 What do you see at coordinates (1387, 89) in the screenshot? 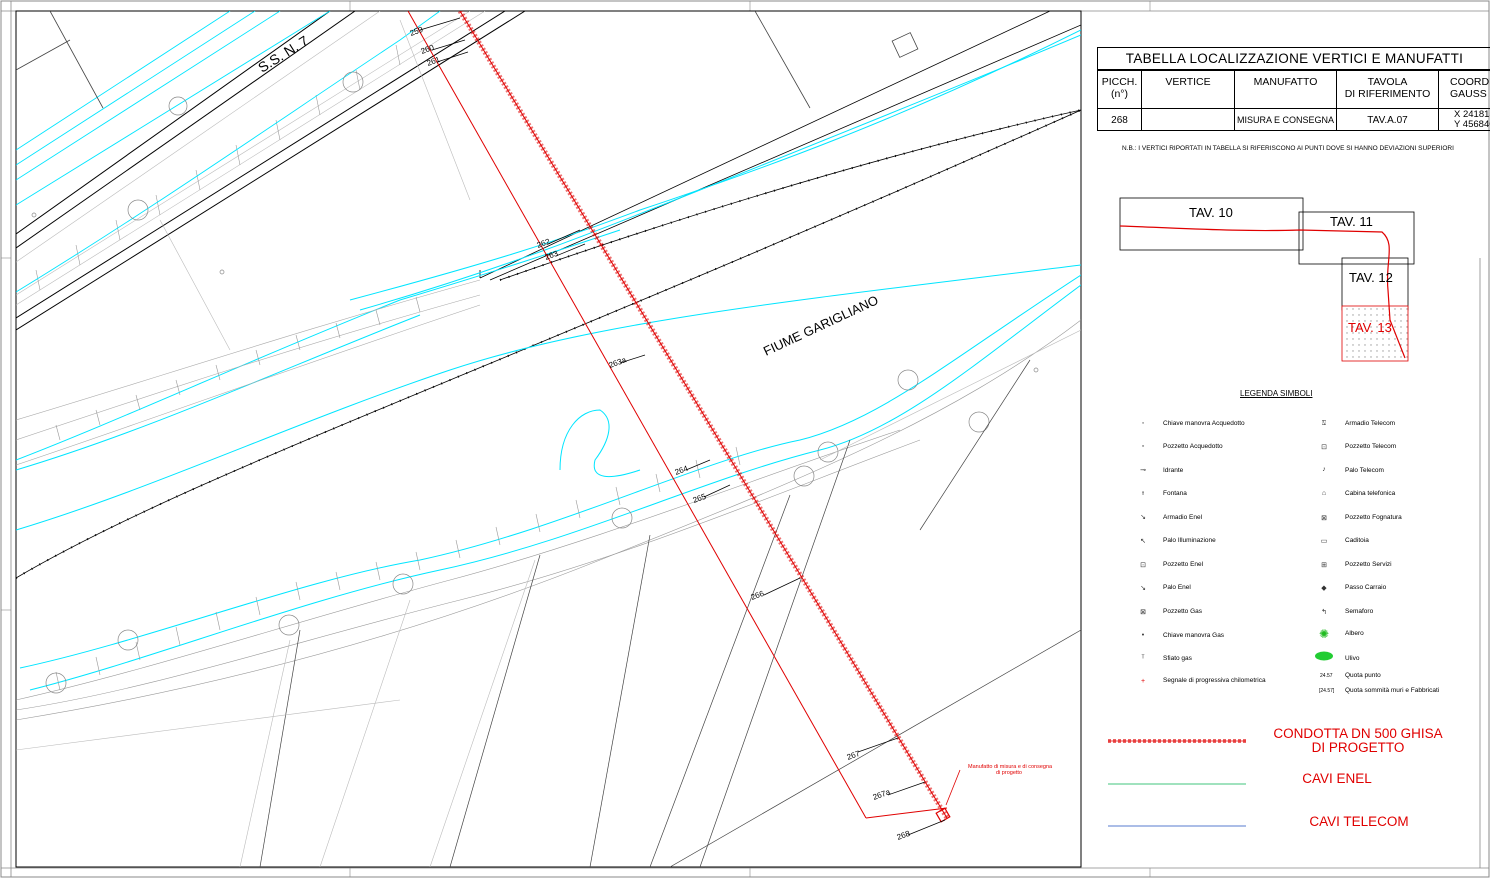
I see `header-tavola: TAVOLA DI RIFERIMENTO` at bounding box center [1387, 89].